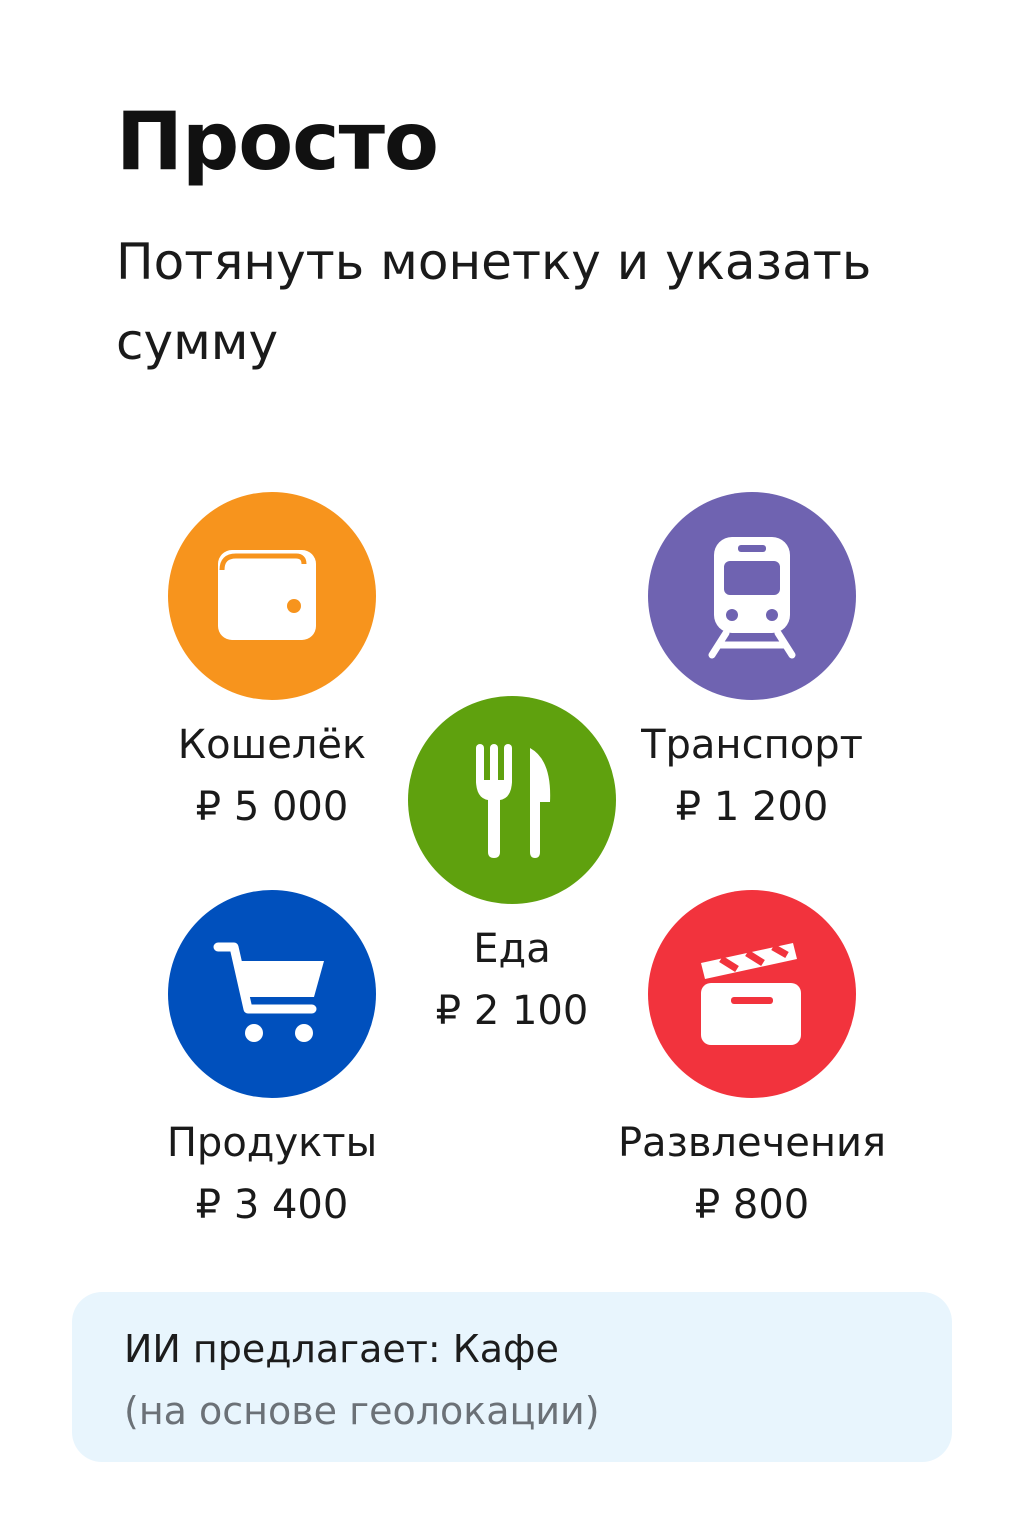 The height and width of the screenshot is (1536, 1024). I want to click on page-subtitle: Потянуть монетку и указать сумму, so click(494, 302).